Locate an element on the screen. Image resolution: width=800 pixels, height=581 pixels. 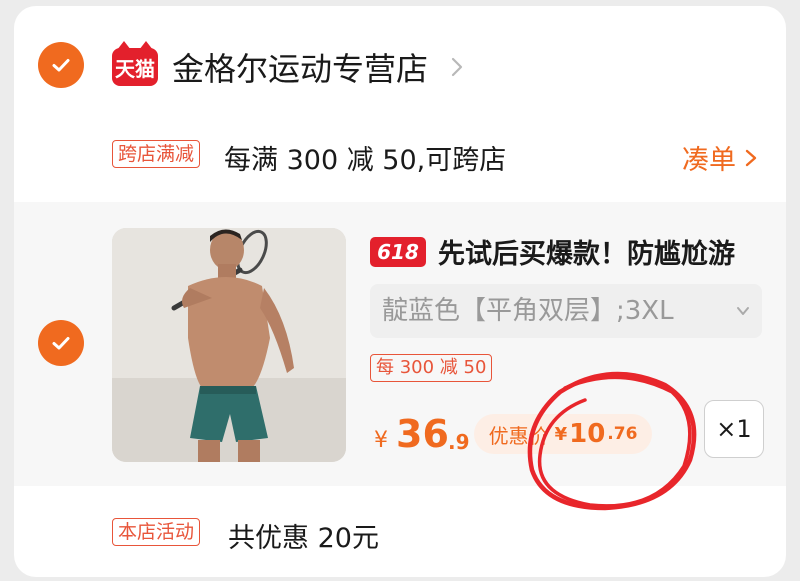
product-thumbnail is located at coordinates (229, 345).